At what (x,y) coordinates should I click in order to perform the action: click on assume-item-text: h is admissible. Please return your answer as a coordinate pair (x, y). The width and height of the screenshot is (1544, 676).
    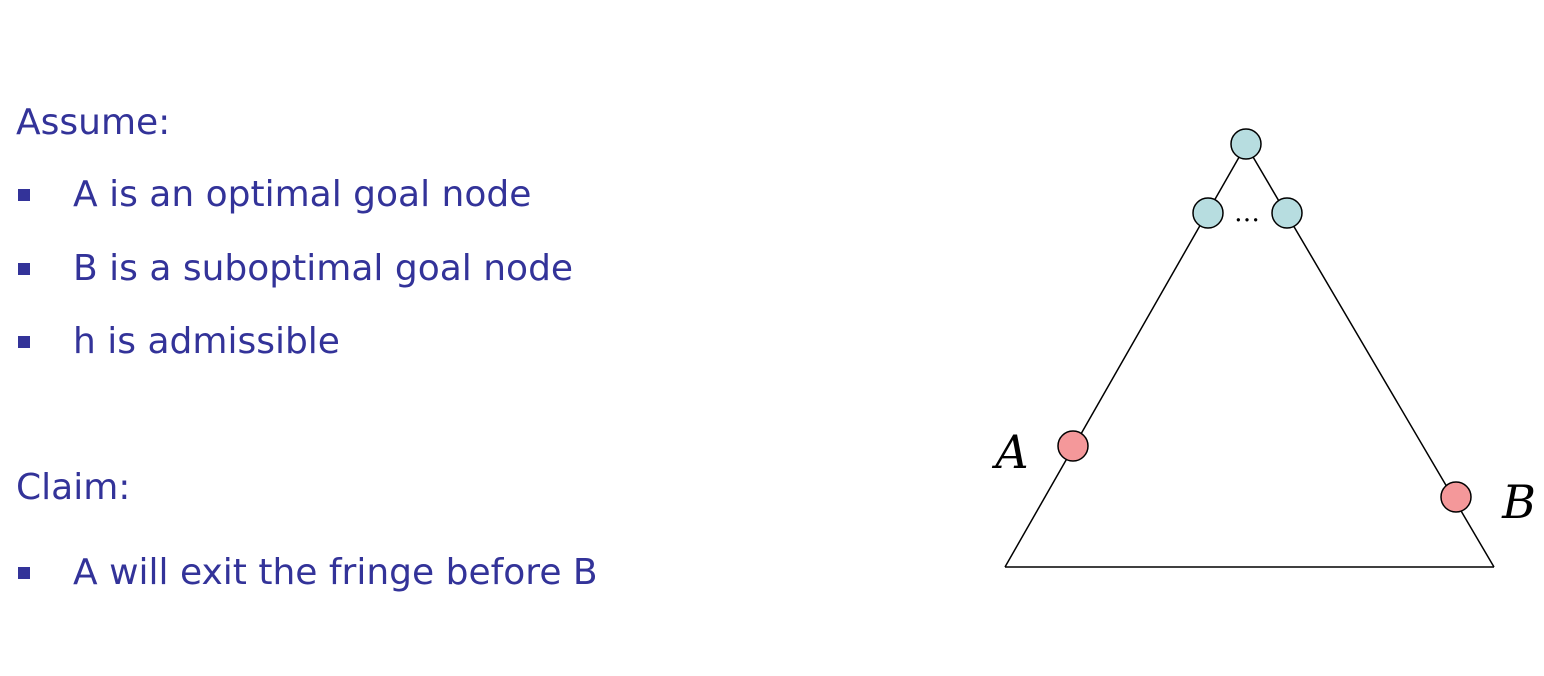
    Looking at the image, I should click on (206, 341).